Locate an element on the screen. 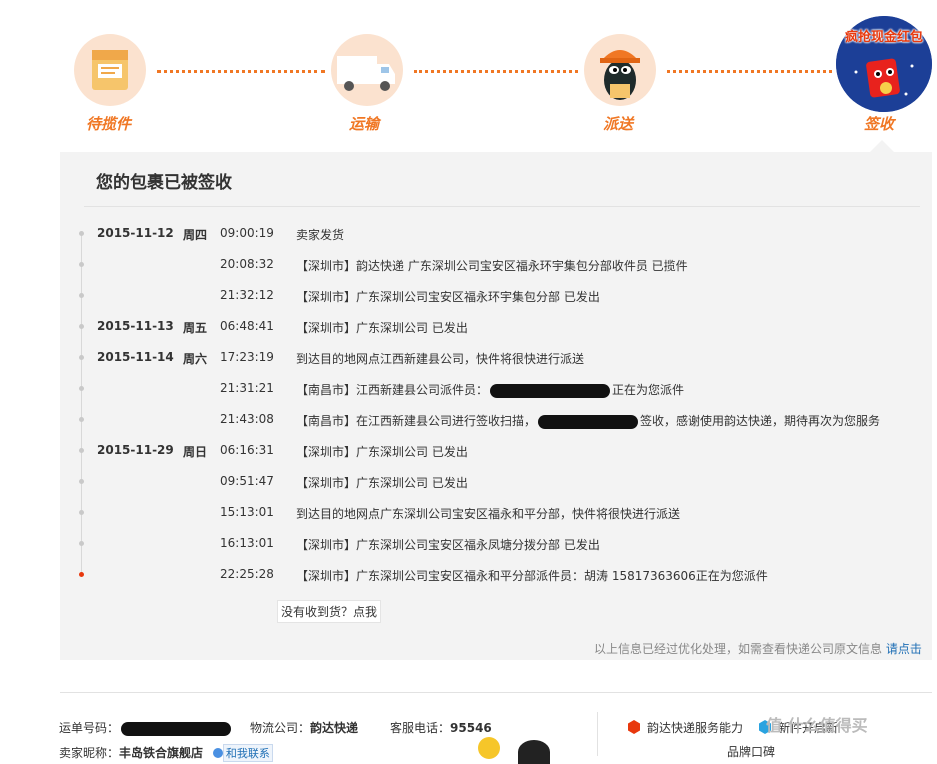  hexagon-icon is located at coordinates (634, 727).